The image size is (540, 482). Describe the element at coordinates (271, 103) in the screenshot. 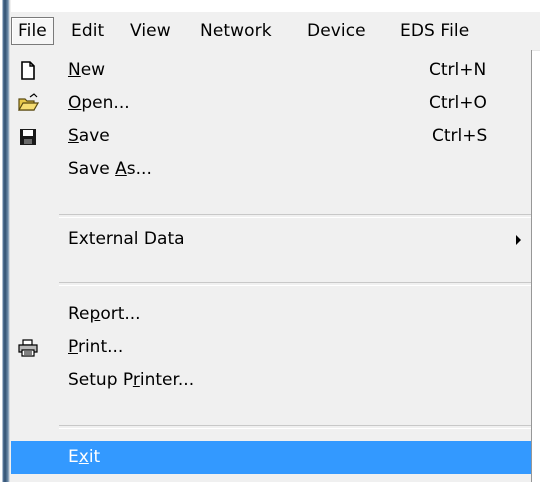

I see `menu-item-open: Open... Ctrl+O` at that location.